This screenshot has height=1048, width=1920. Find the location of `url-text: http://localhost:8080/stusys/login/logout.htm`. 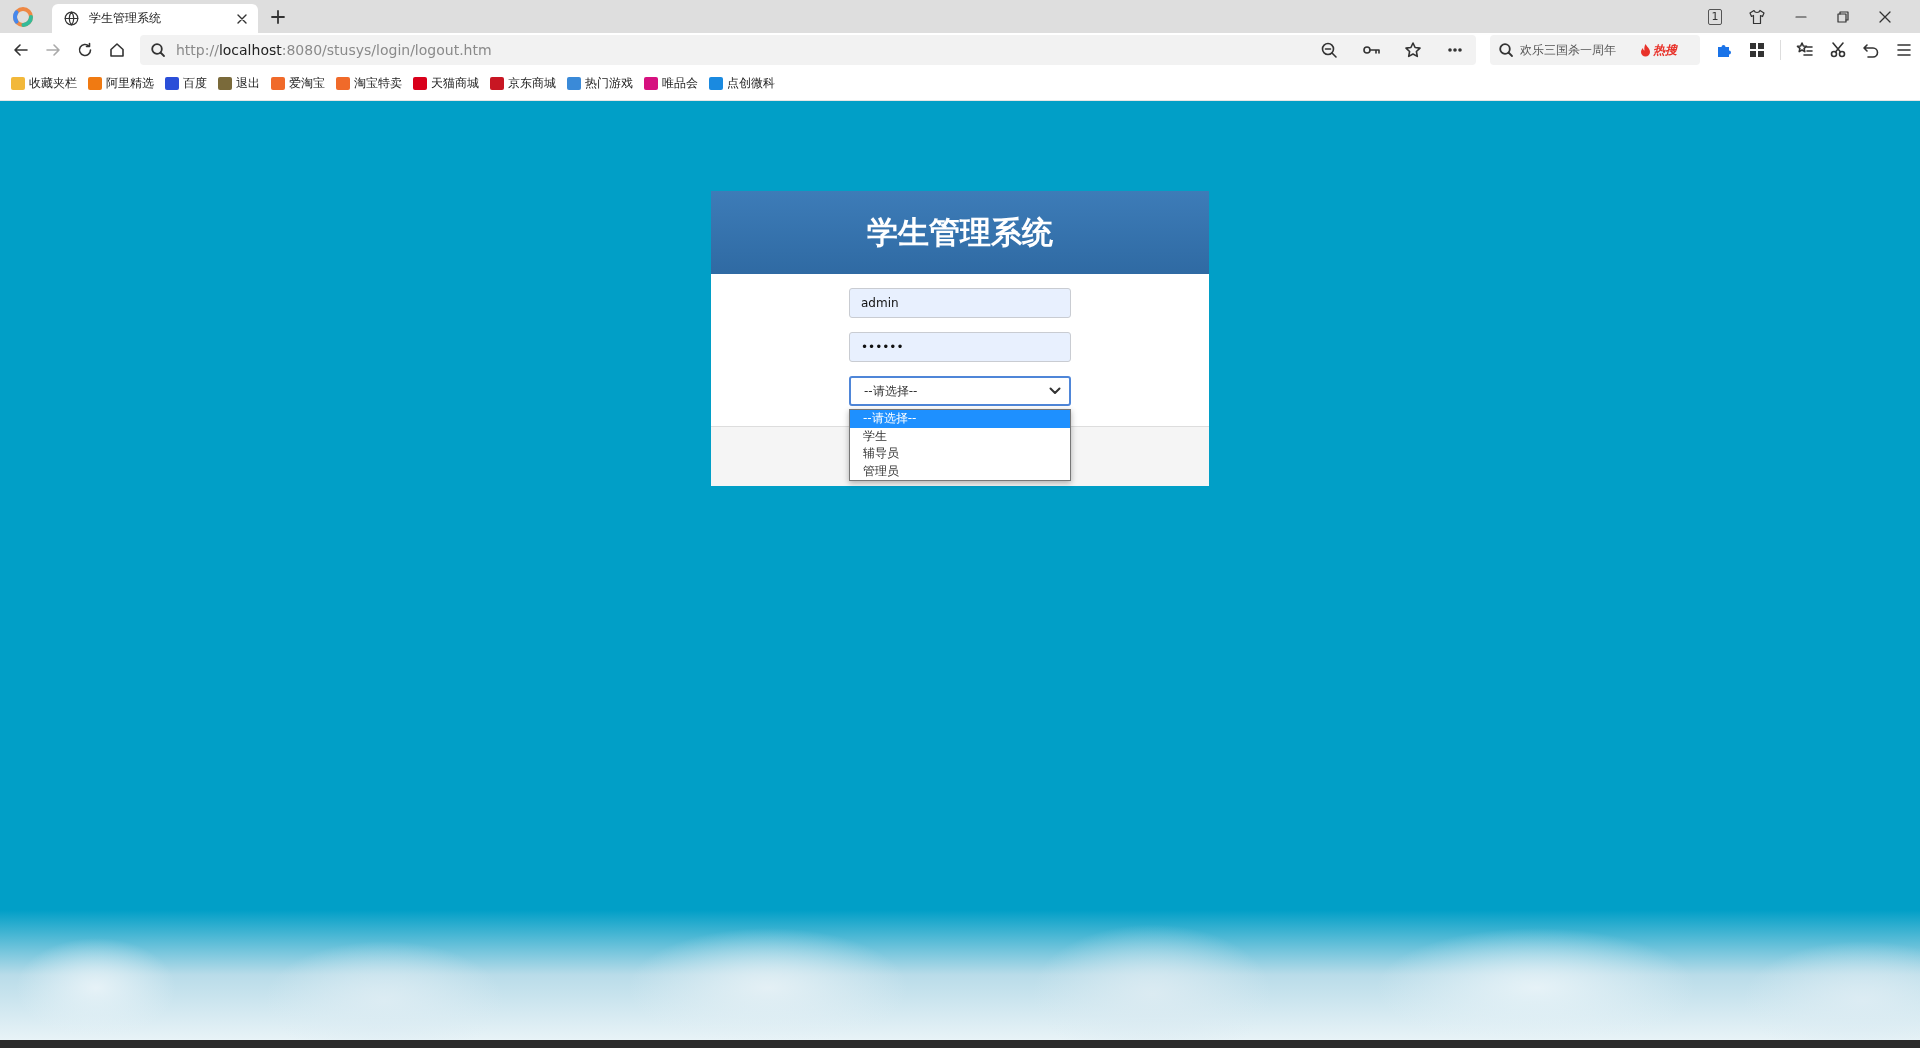

url-text: http://localhost:8080/stusys/login/logout.htm is located at coordinates (334, 50).